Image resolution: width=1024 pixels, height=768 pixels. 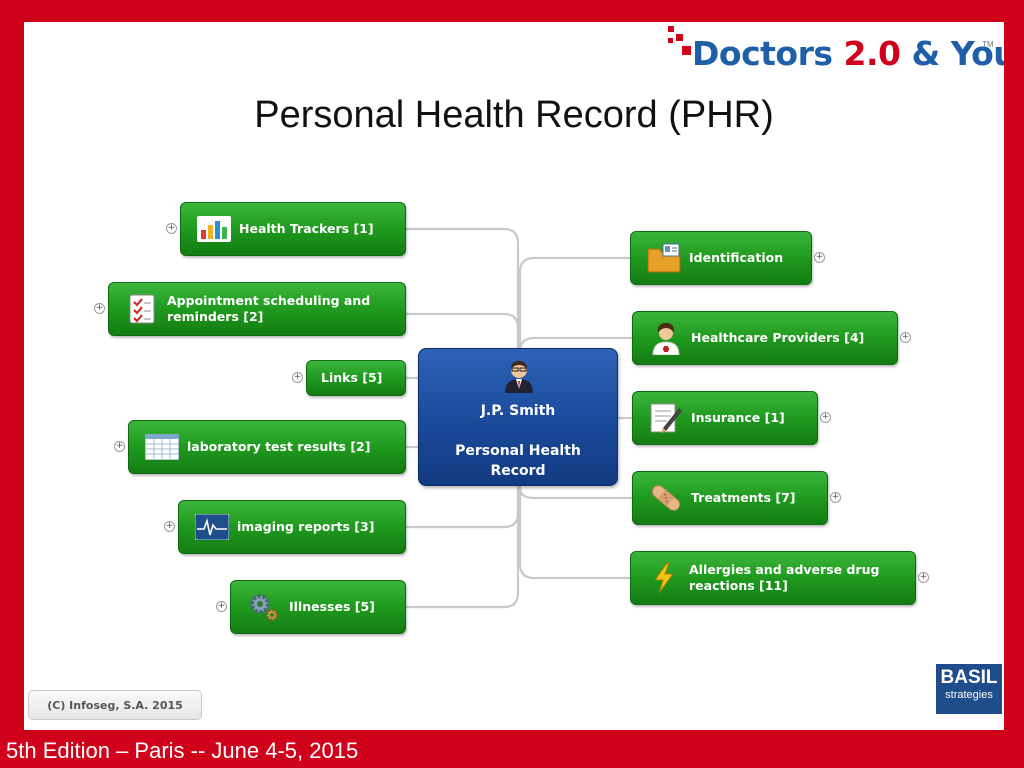 I want to click on expand-node-appointment-scheduling: +, so click(x=99, y=308).